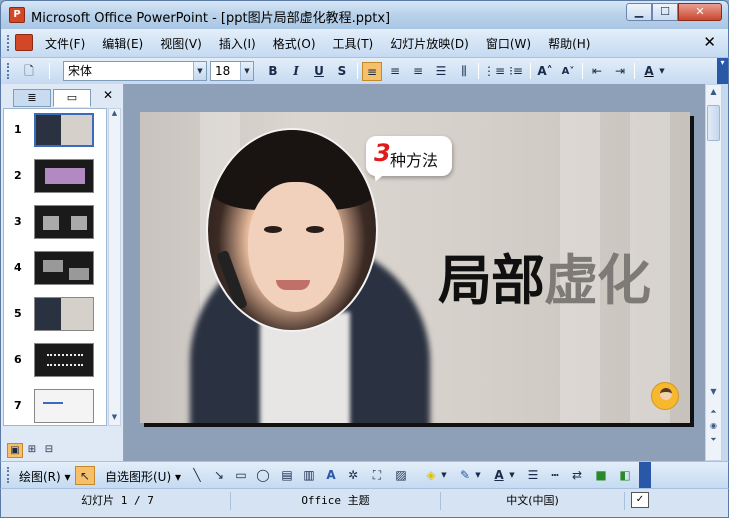  Describe the element at coordinates (72, 98) in the screenshot. I see `tab-slides: ▭` at that location.